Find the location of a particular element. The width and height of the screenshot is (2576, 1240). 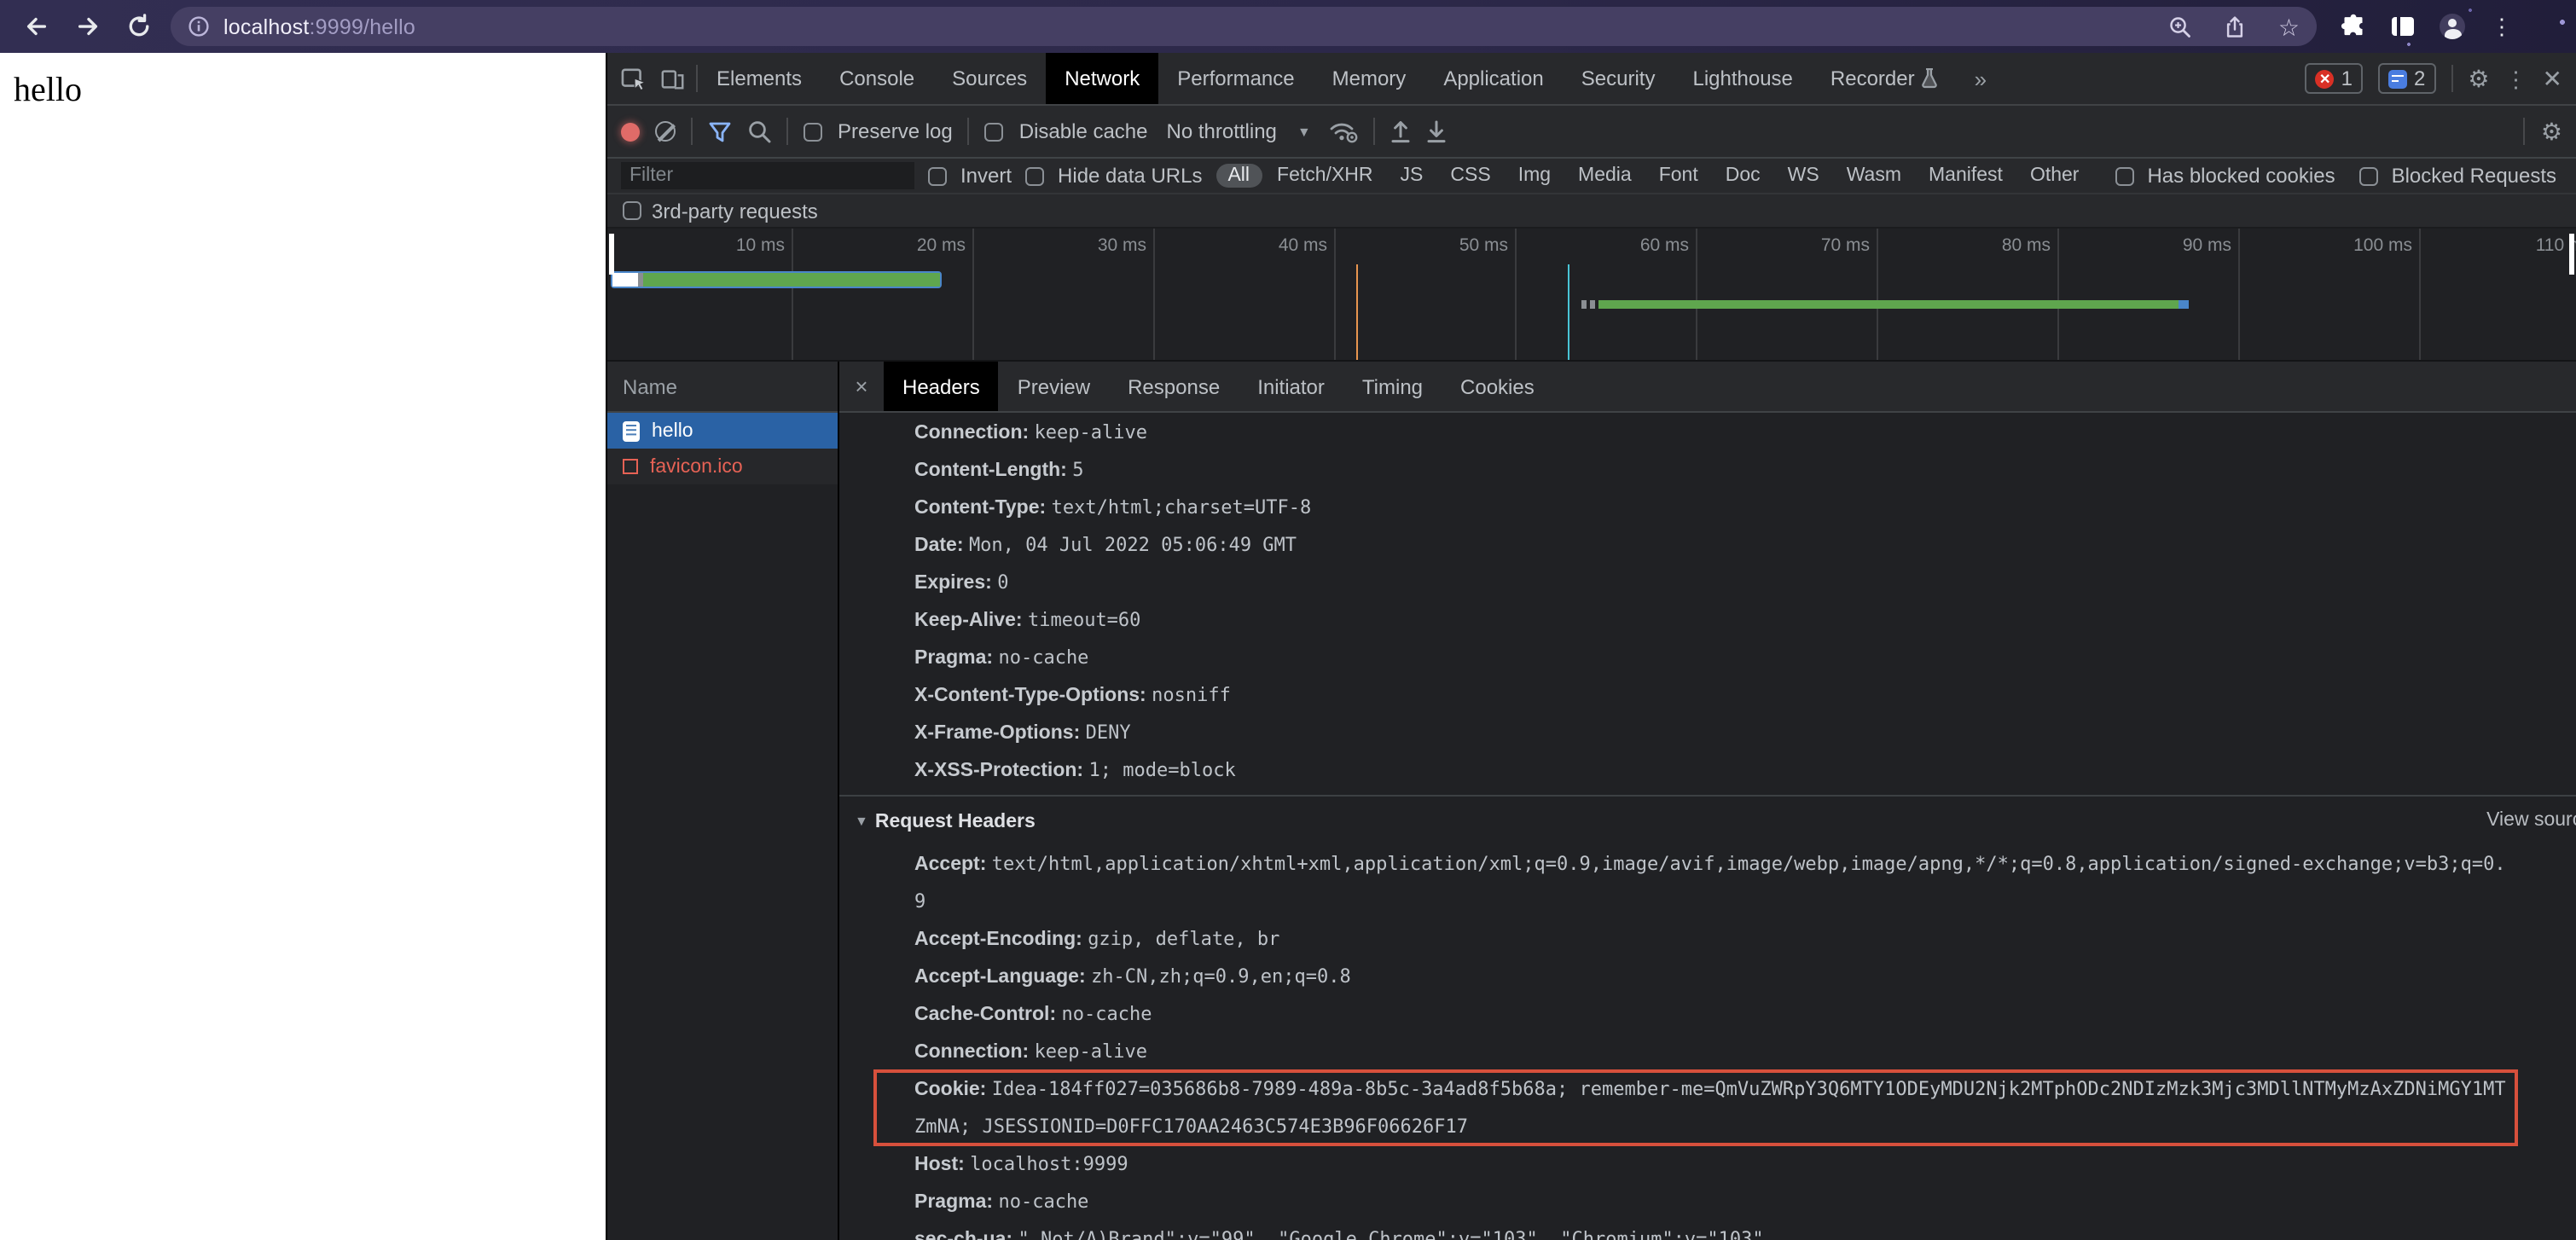

site-info-icon is located at coordinates (199, 26).